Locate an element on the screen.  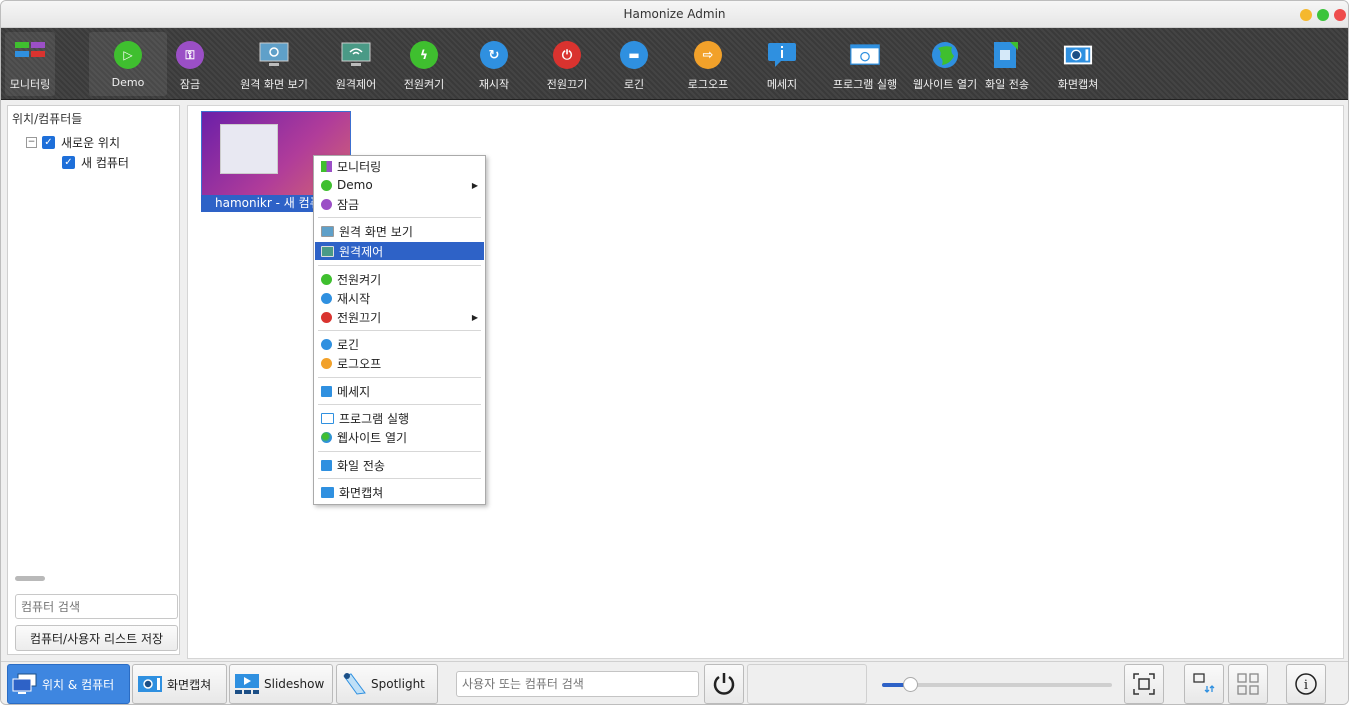
menu-item-login: 로긴 is located at coordinates (399, 344).